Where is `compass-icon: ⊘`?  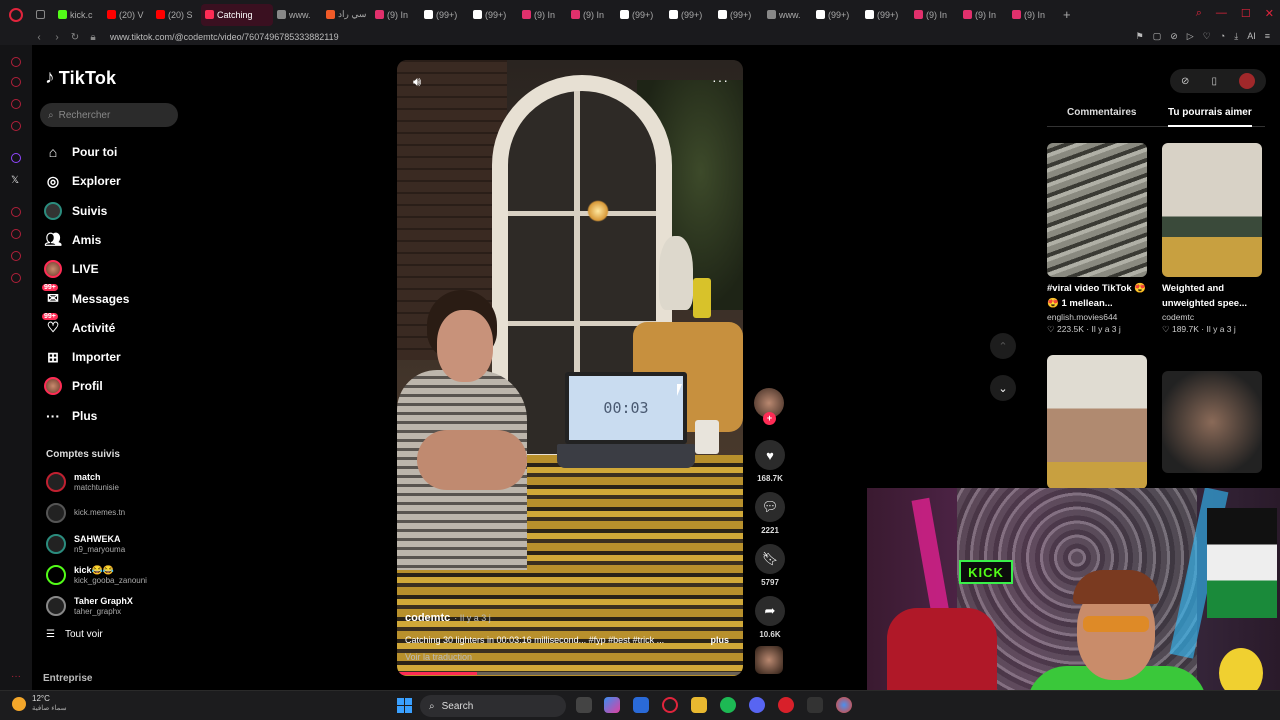 compass-icon: ⊘ is located at coordinates (1185, 81).